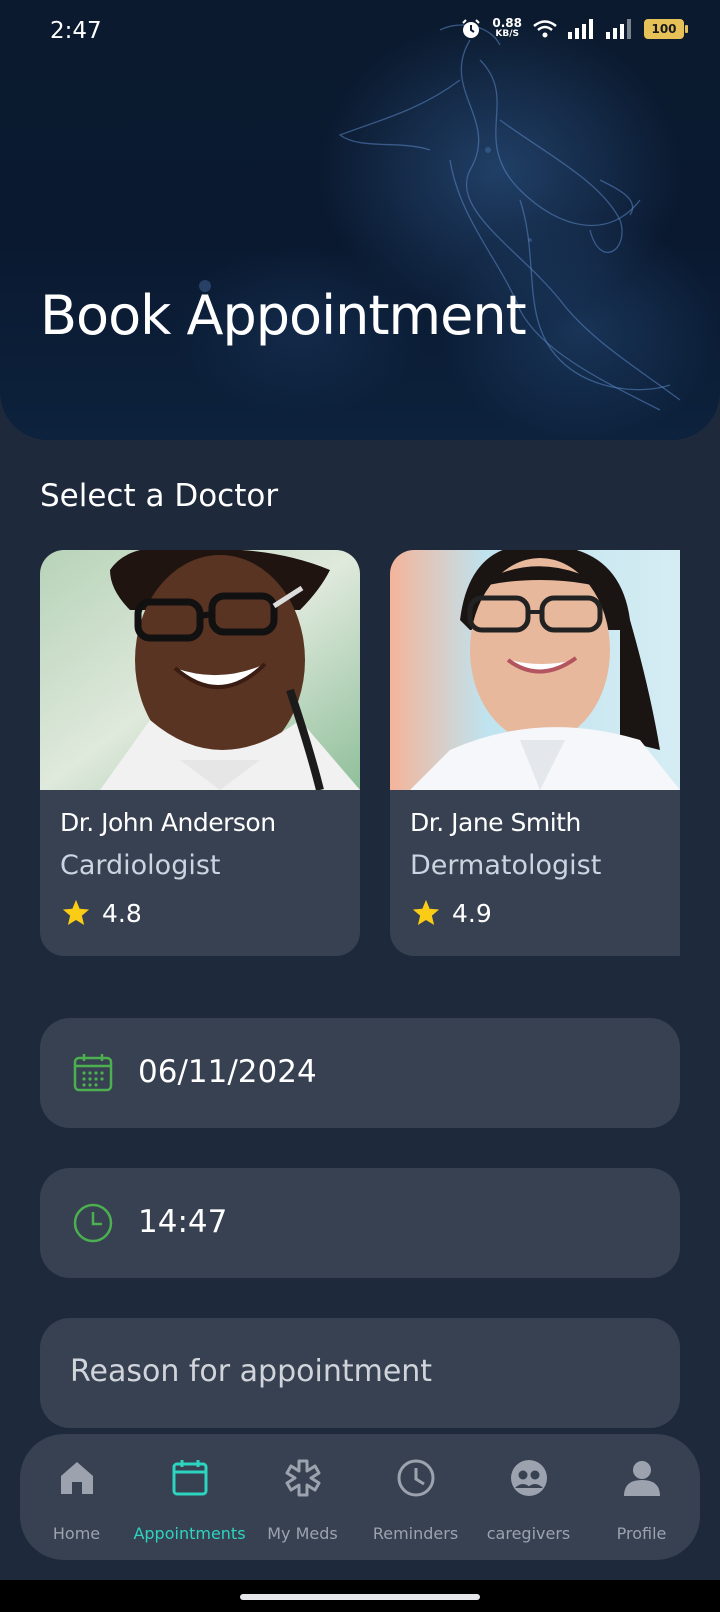 This screenshot has width=720, height=1612. I want to click on nav-label: My Meds, so click(302, 1533).